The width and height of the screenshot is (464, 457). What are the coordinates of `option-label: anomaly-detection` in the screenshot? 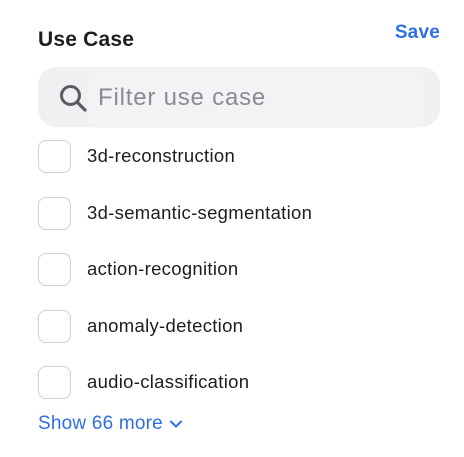 It's located at (165, 325).